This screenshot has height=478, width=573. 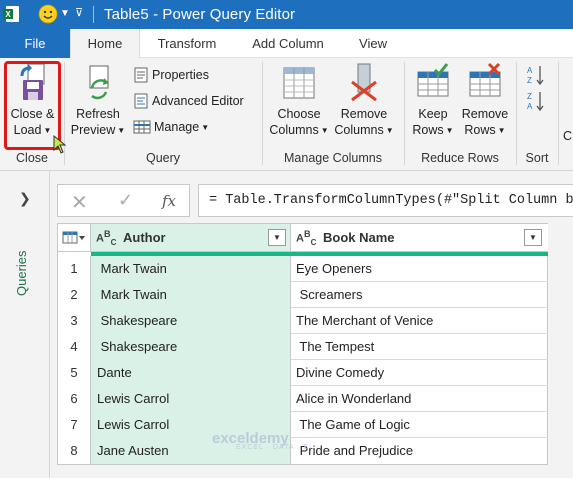 I want to click on keep-rows-label: Rows, so click(x=428, y=130).